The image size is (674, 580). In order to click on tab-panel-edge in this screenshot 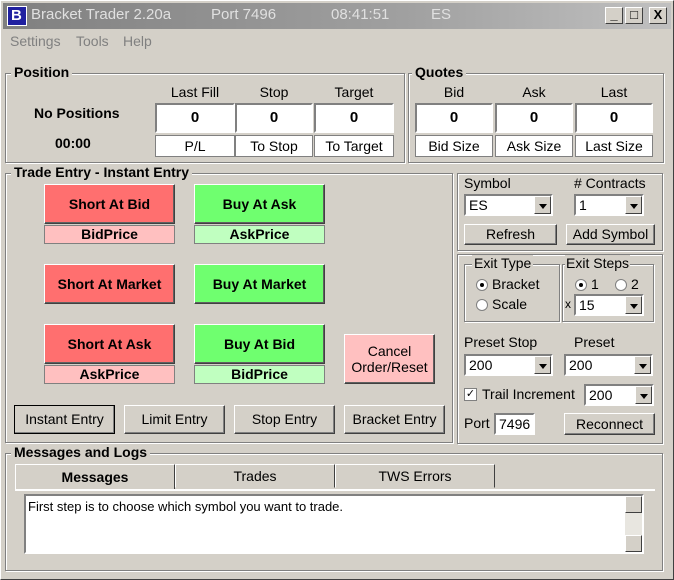, I will do `click(335, 490)`.